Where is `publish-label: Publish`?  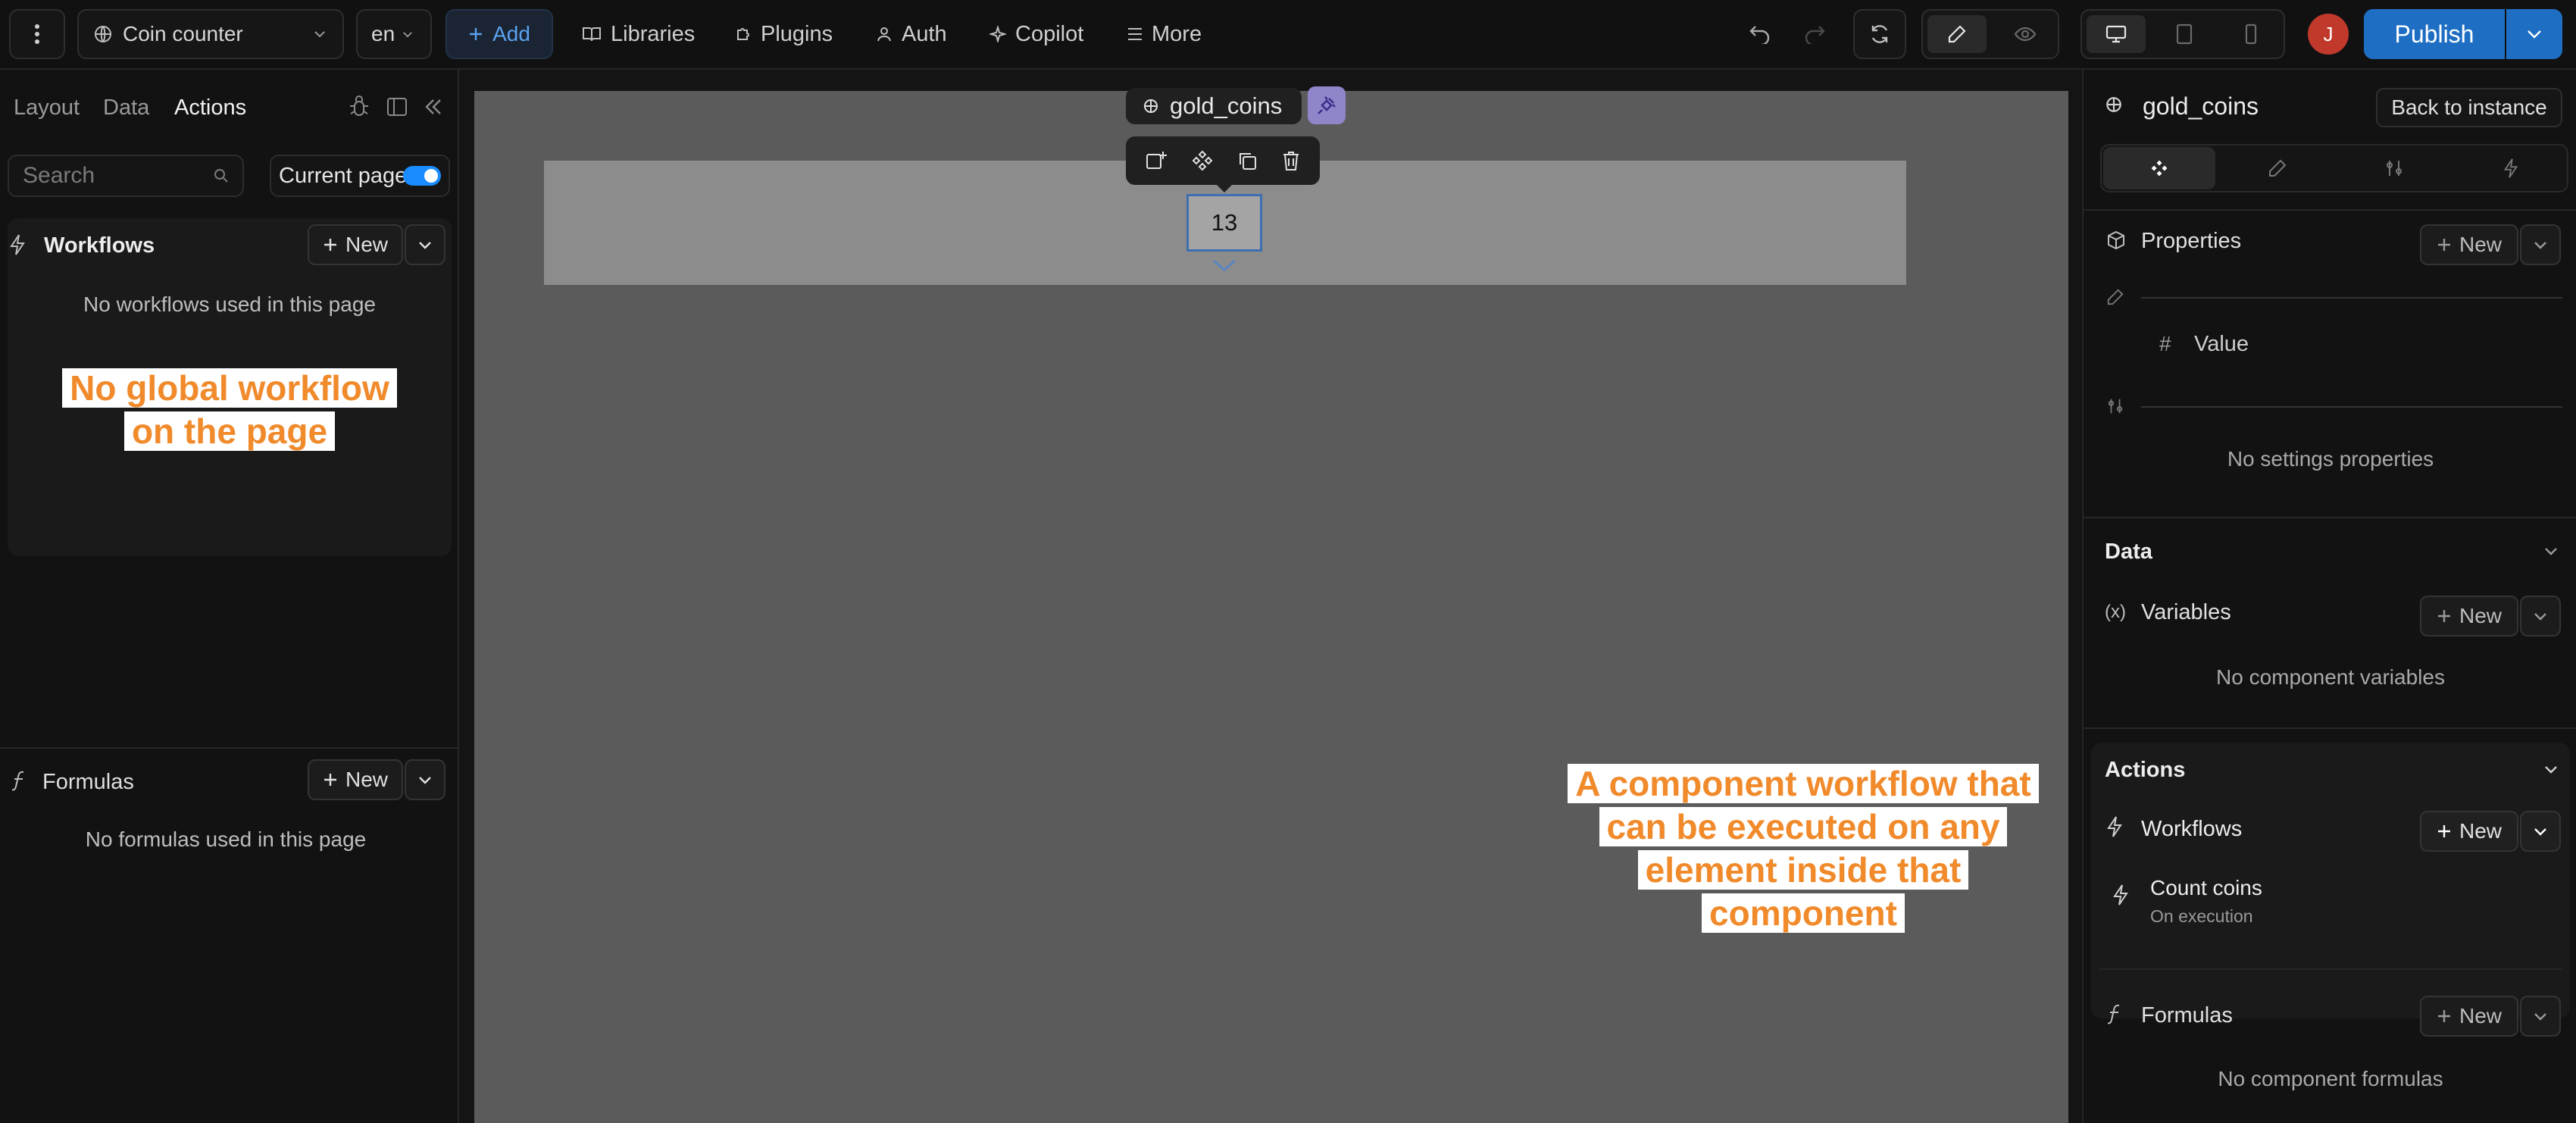 publish-label: Publish is located at coordinates (2434, 34).